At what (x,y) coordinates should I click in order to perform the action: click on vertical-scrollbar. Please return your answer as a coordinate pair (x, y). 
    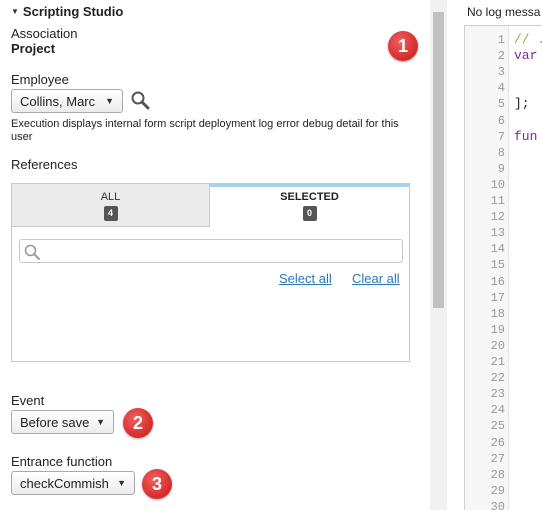
    Looking at the image, I should click on (438, 255).